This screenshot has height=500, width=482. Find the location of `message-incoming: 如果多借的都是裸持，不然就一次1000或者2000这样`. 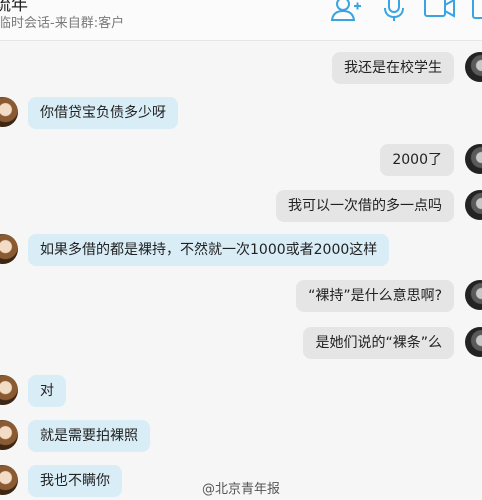

message-incoming: 如果多借的都是裸持，不然就一次1000或者2000这样 is located at coordinates (241, 250).